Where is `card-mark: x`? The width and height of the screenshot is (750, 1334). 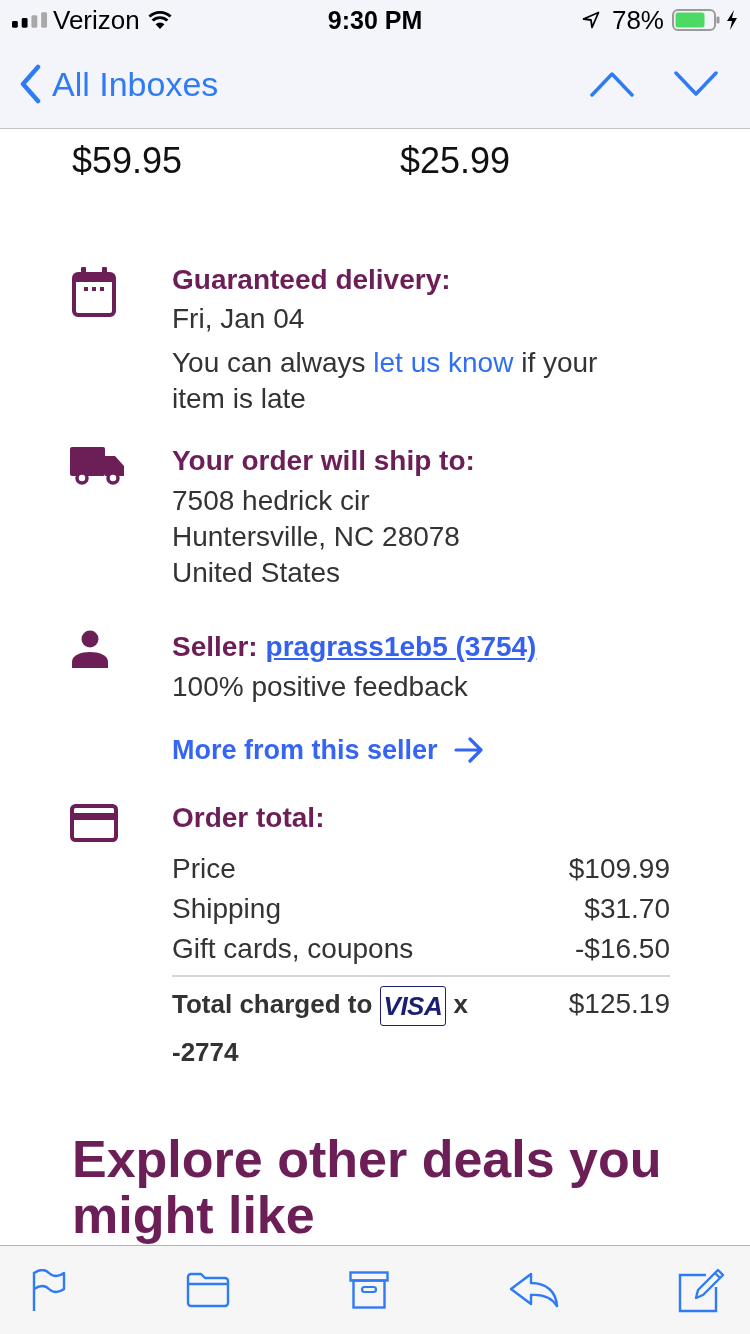 card-mark: x is located at coordinates (460, 1004).